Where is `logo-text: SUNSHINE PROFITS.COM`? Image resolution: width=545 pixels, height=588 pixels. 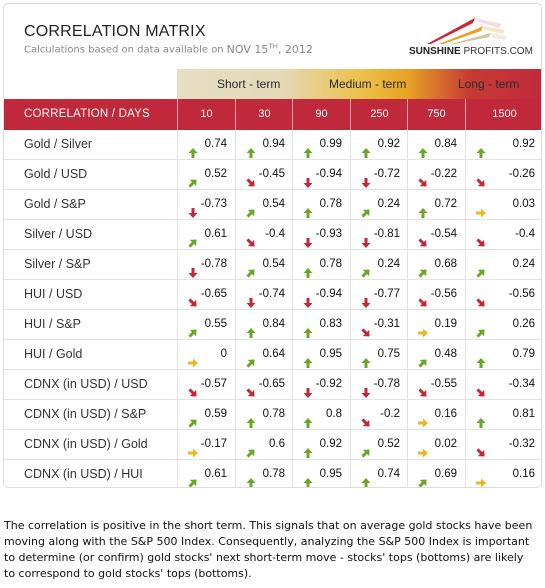
logo-text: SUNSHINE PROFITS.COM is located at coordinates (471, 51).